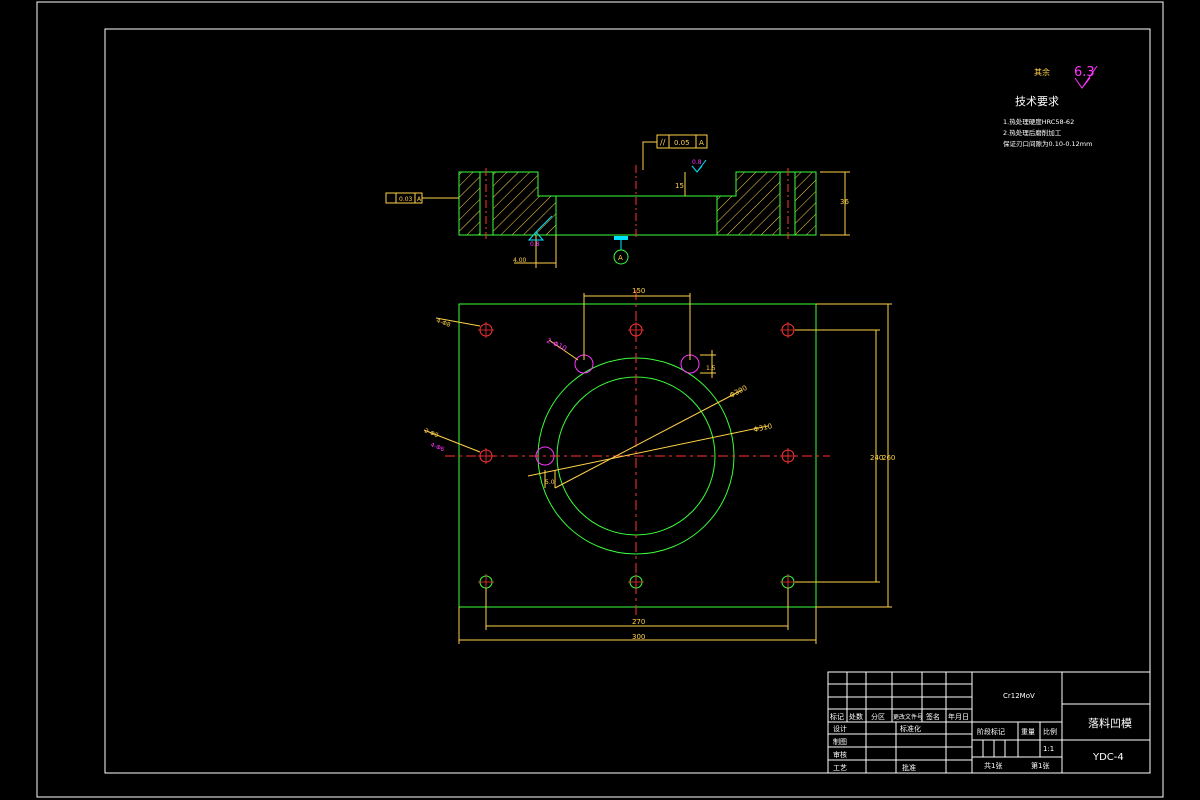 Image resolution: width=1200 pixels, height=800 pixels. Describe the element at coordinates (888, 458) in the screenshot. I see `dim-outer-height: 260` at that location.